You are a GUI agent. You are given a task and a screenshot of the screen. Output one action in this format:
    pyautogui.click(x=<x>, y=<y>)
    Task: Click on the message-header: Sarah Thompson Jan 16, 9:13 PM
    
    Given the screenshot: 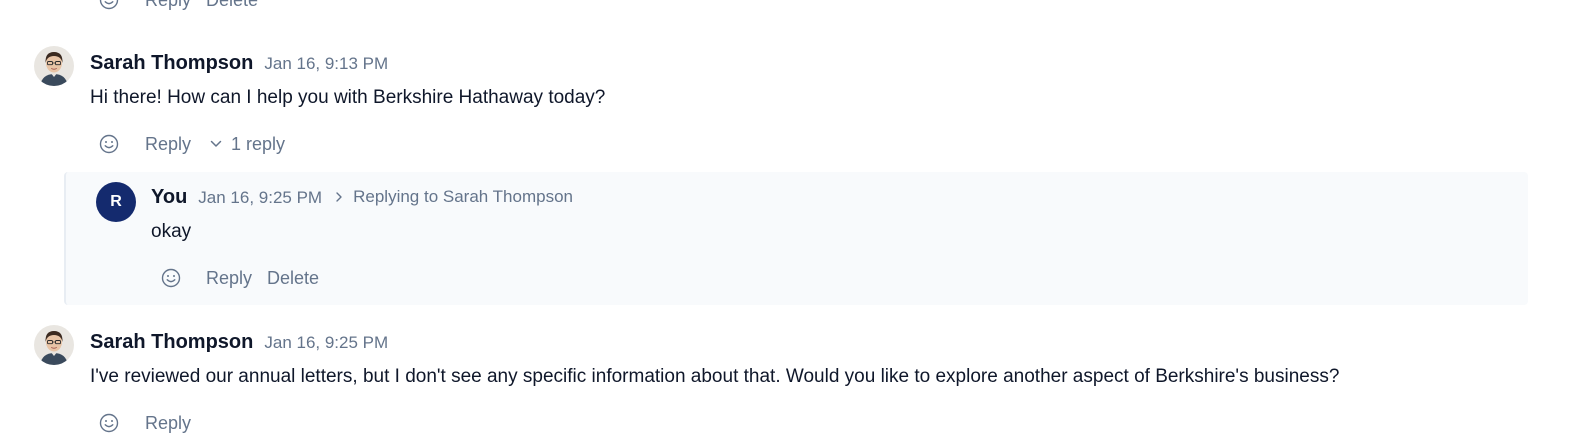 What is the action you would take?
    pyautogui.click(x=239, y=63)
    